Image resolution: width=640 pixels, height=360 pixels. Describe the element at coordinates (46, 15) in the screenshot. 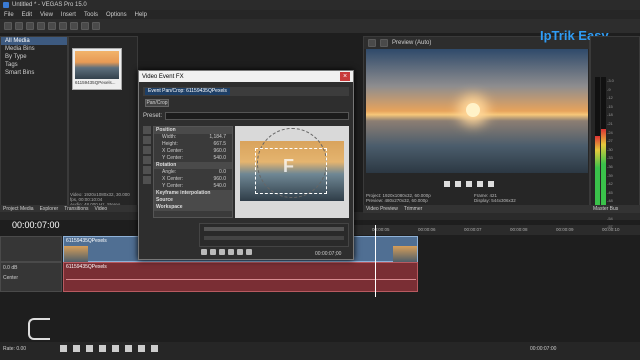

I see `menu-view: View` at that location.